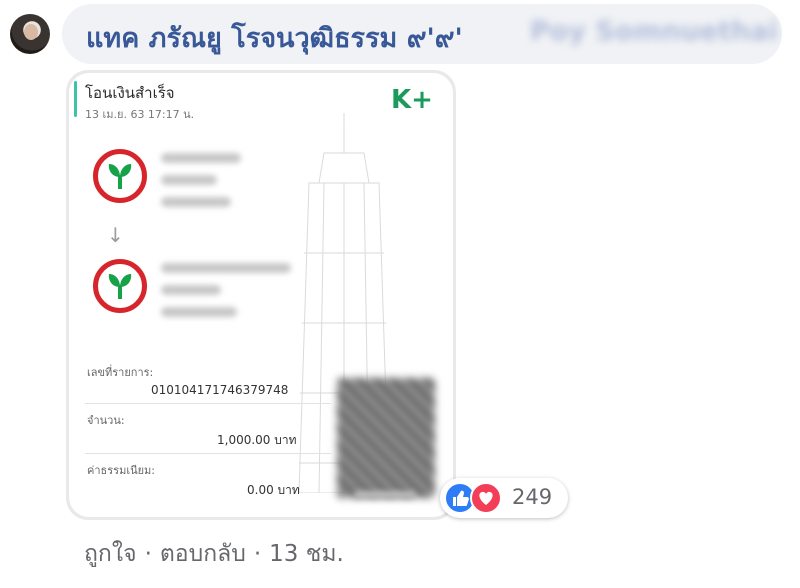 The height and width of the screenshot is (588, 800). Describe the element at coordinates (532, 497) in the screenshot. I see `reaction-count: 249` at that location.